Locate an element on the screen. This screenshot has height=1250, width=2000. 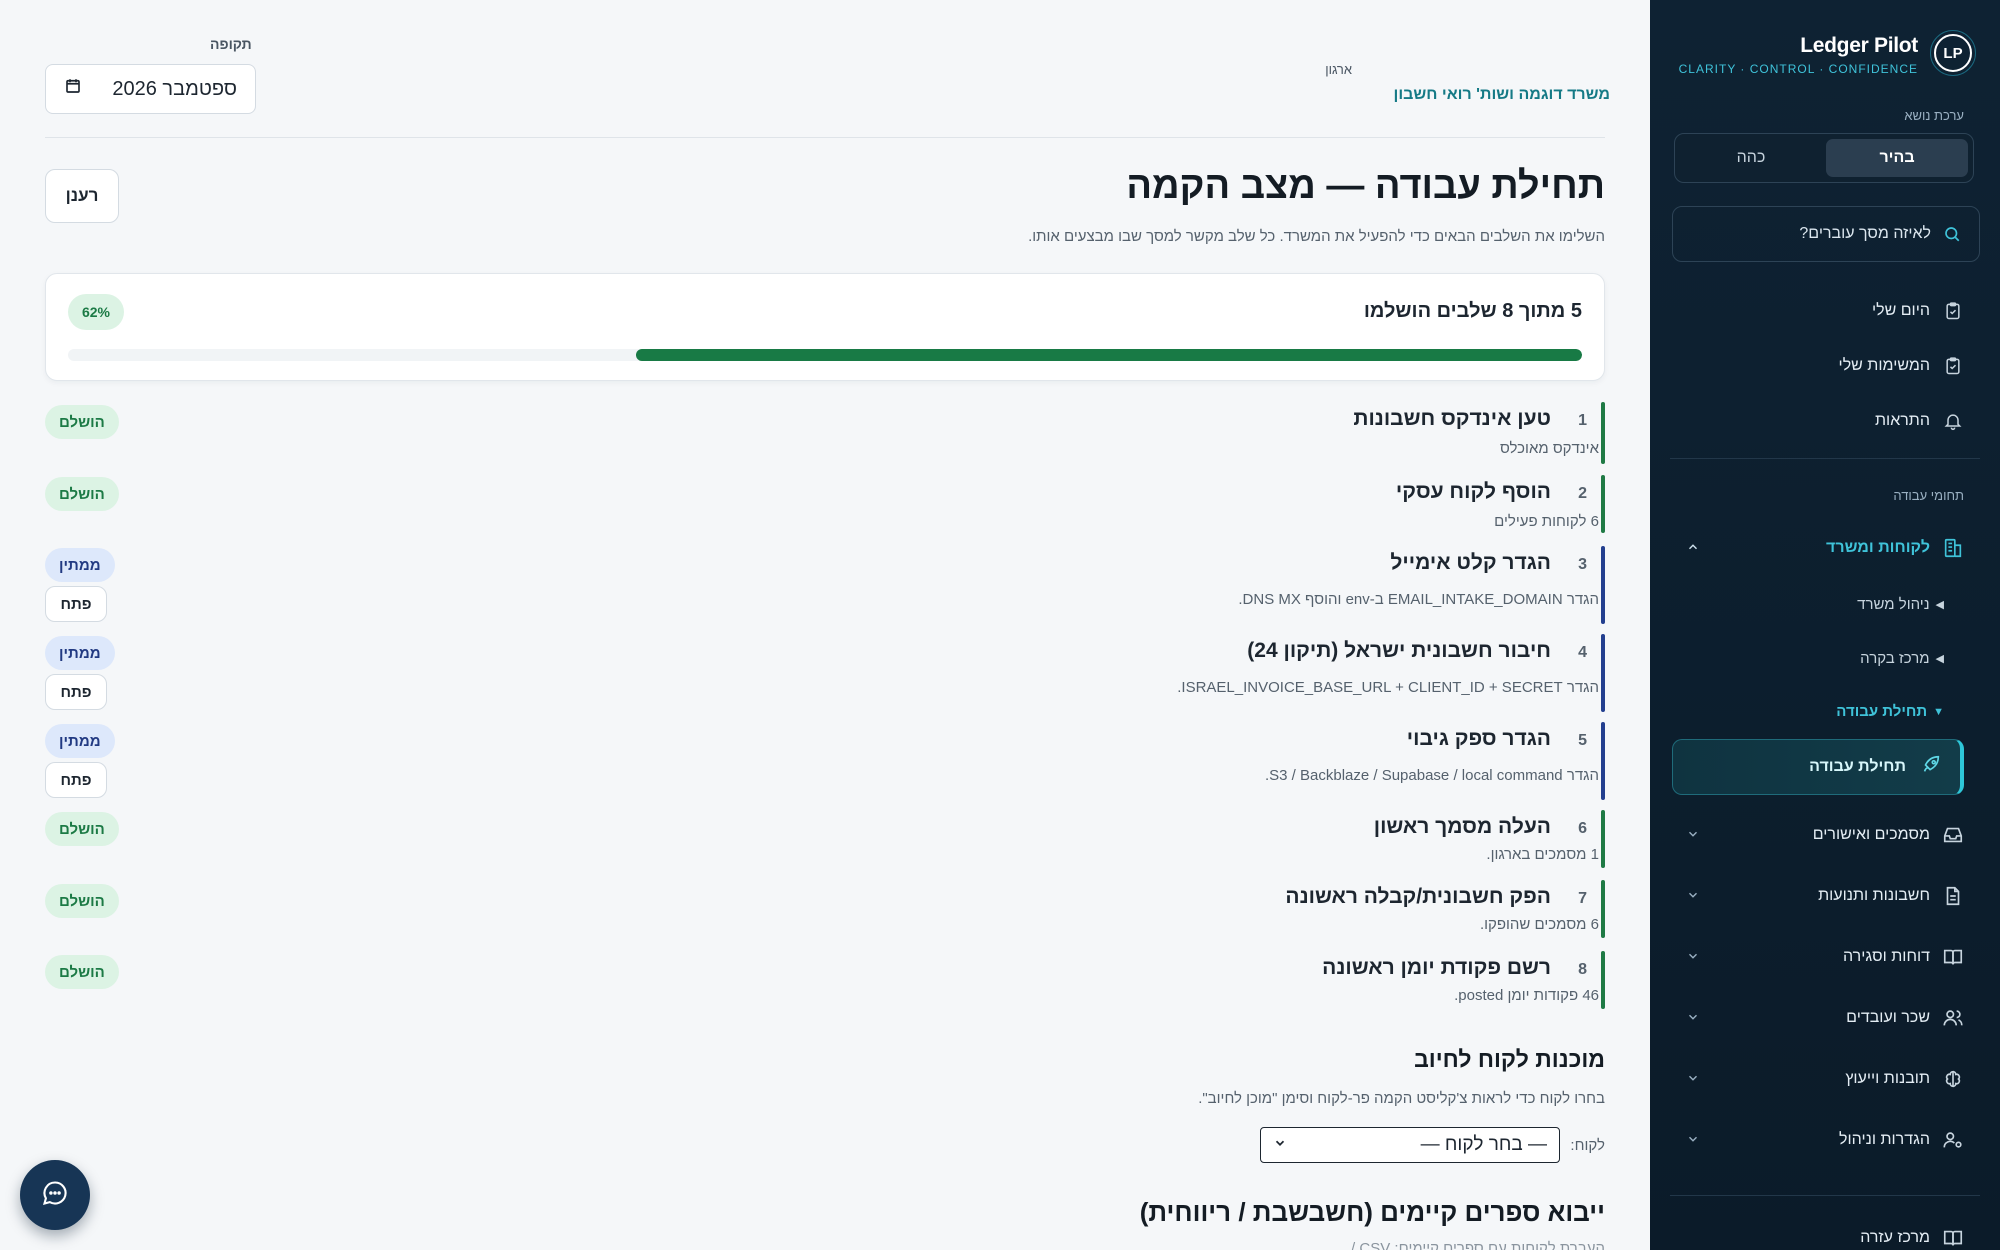
step-description: 46 פקודות יומן posted. is located at coordinates (1526, 995).